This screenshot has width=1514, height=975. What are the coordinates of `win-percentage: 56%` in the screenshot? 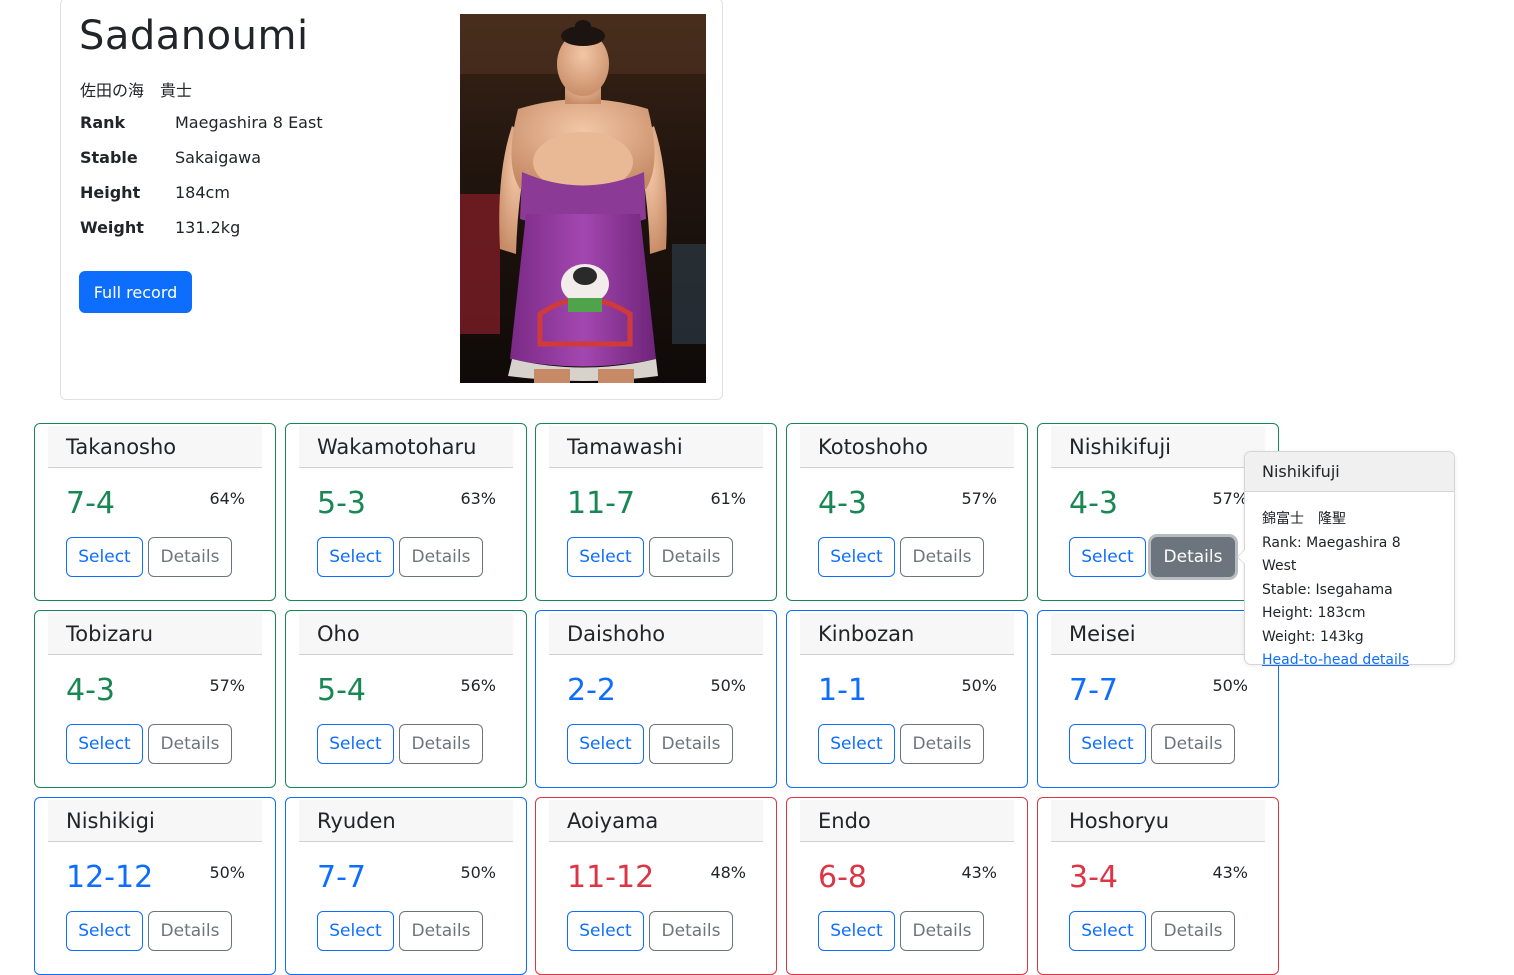 It's located at (478, 685).